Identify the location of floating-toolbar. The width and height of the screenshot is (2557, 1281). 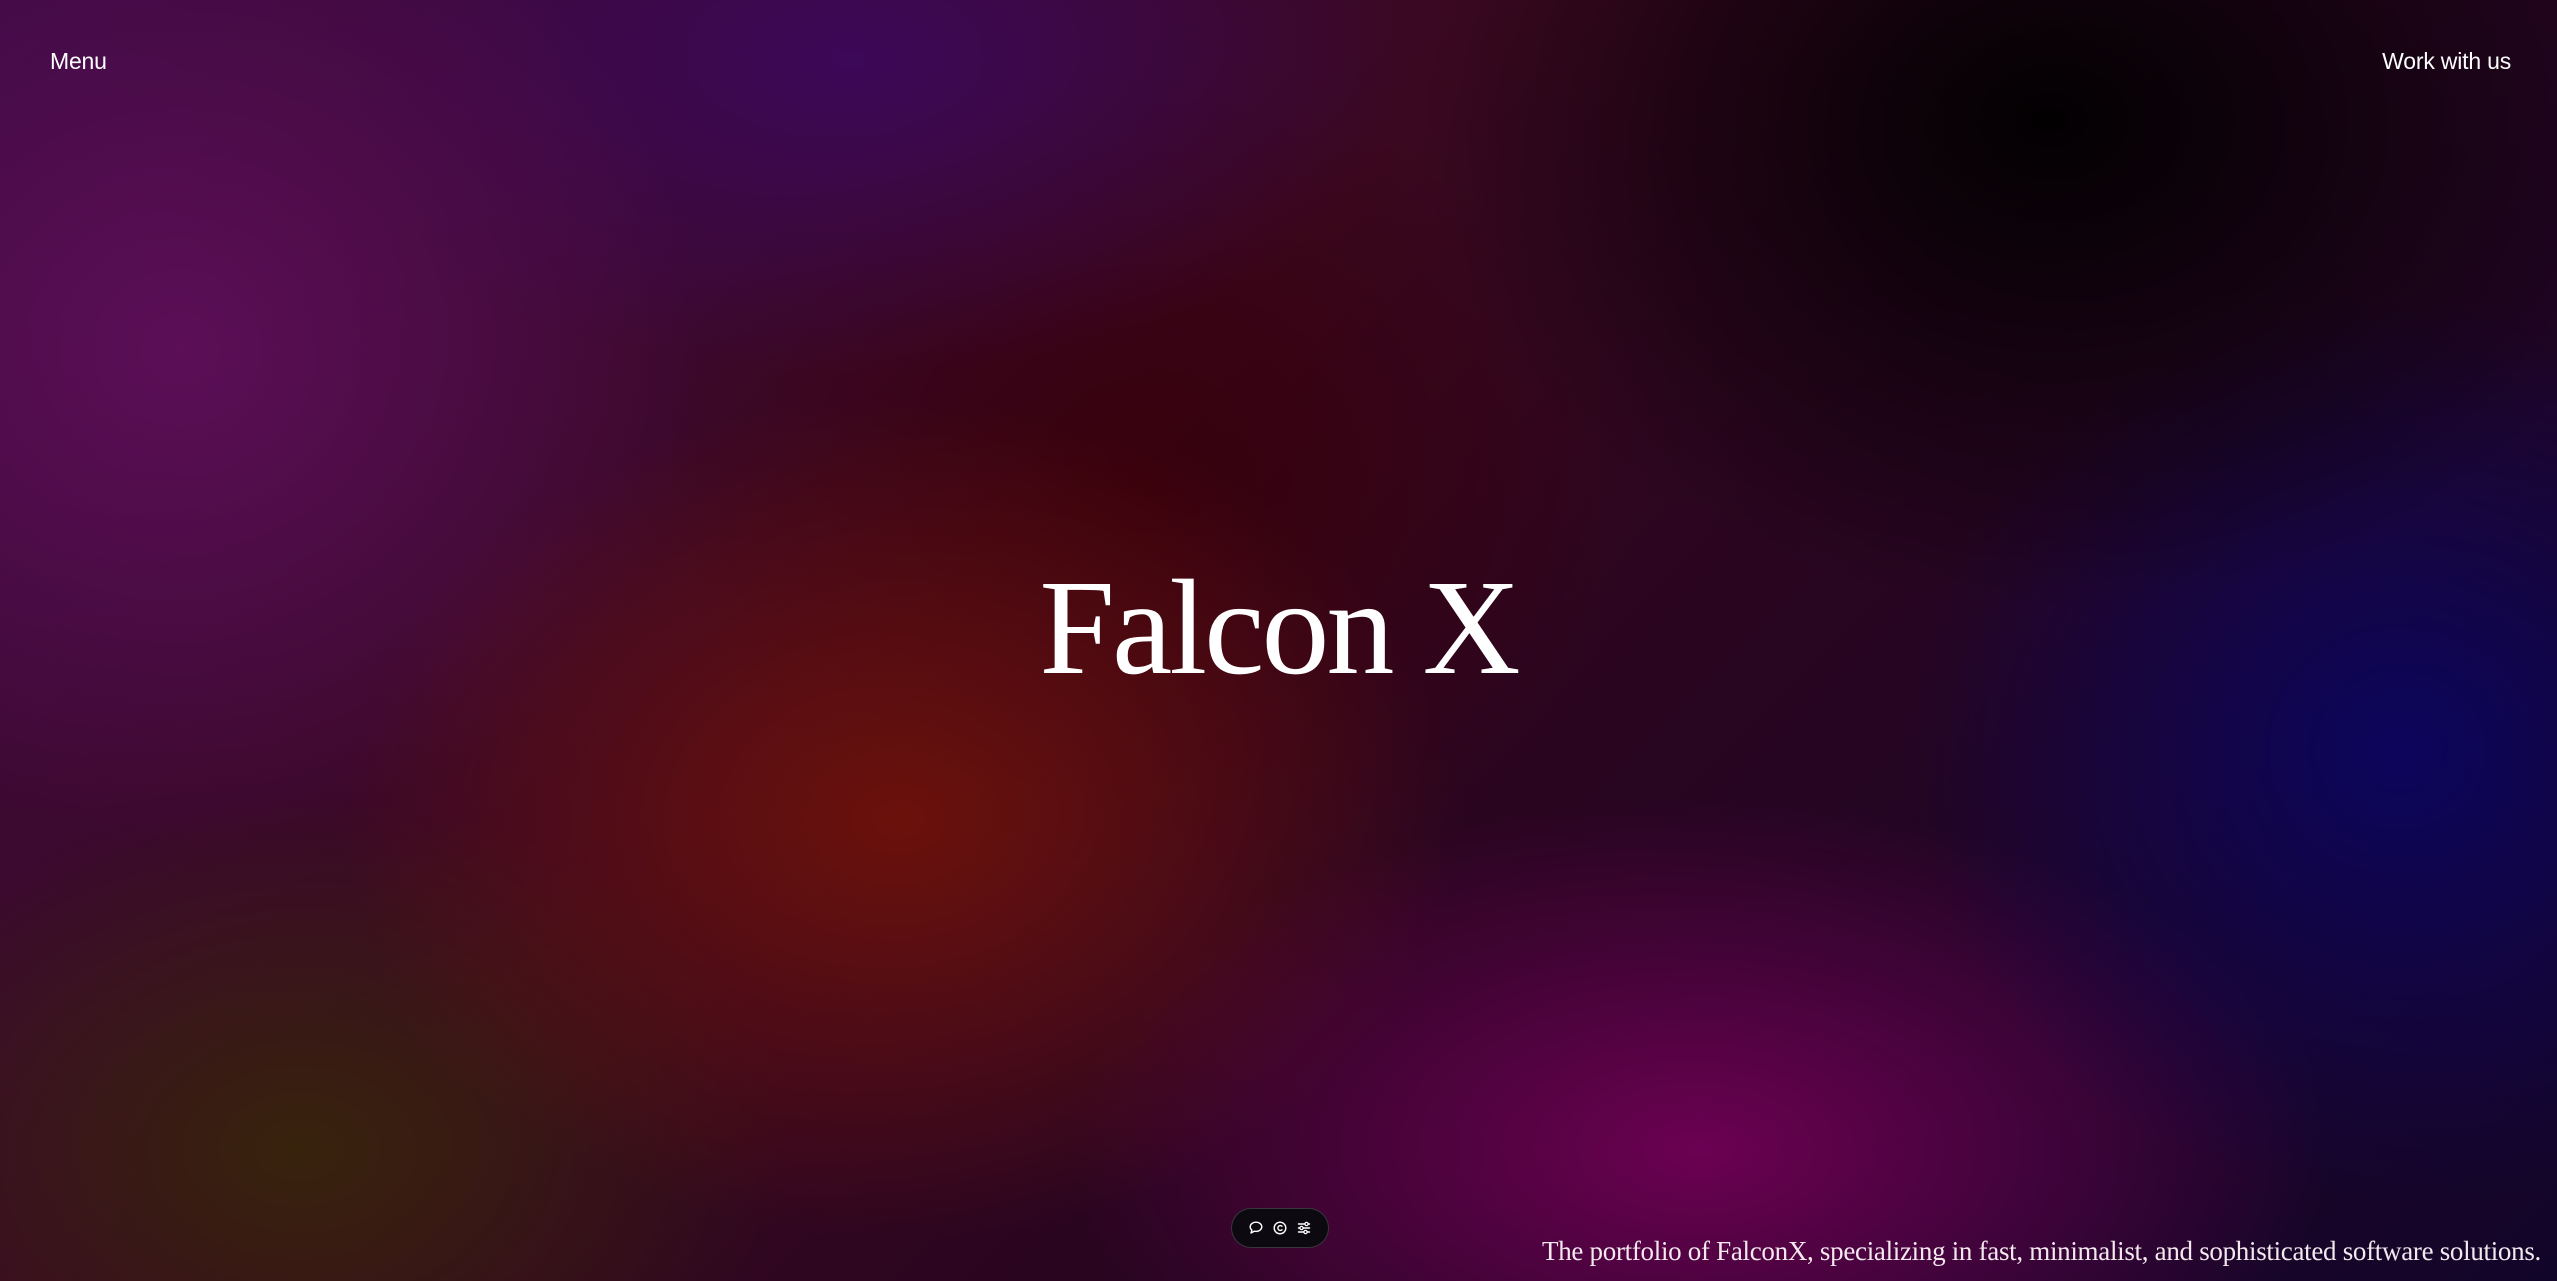
(1280, 1228).